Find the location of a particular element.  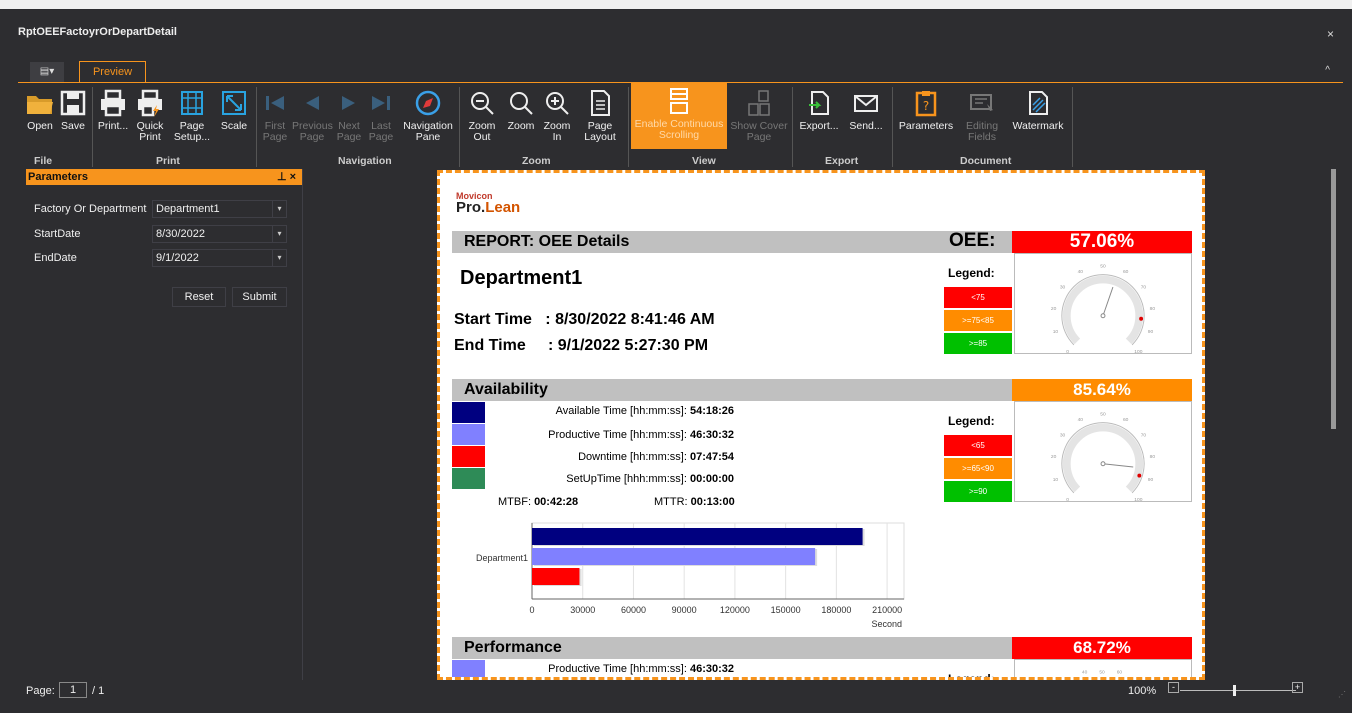

continuous-scrolling-button: Enable Continuous Scrolling is located at coordinates (679, 116).